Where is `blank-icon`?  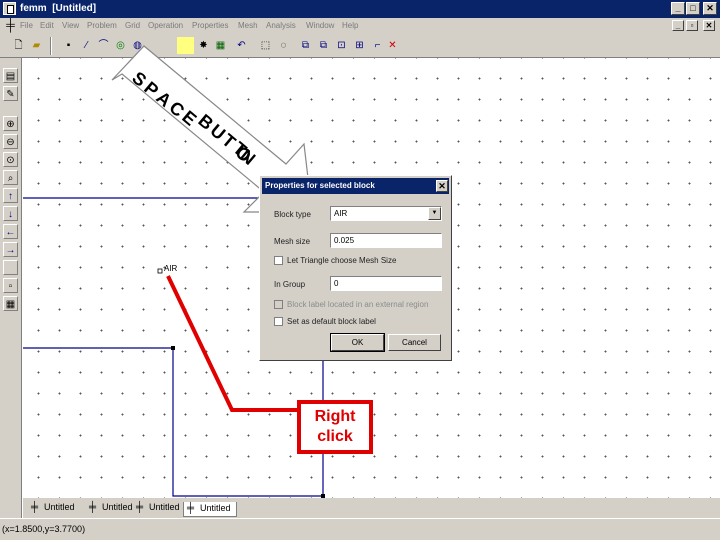 blank-icon is located at coordinates (10, 267).